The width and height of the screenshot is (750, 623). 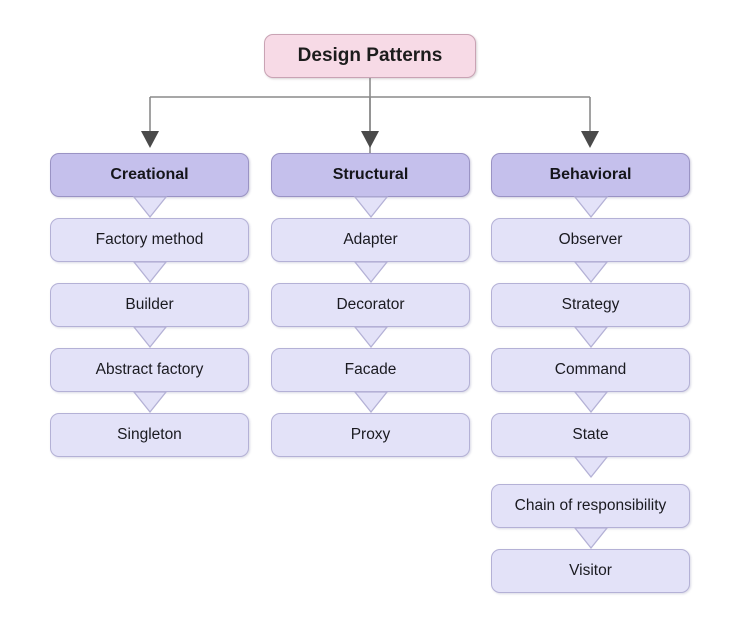 I want to click on pattern-node-label: Decorator, so click(x=370, y=305).